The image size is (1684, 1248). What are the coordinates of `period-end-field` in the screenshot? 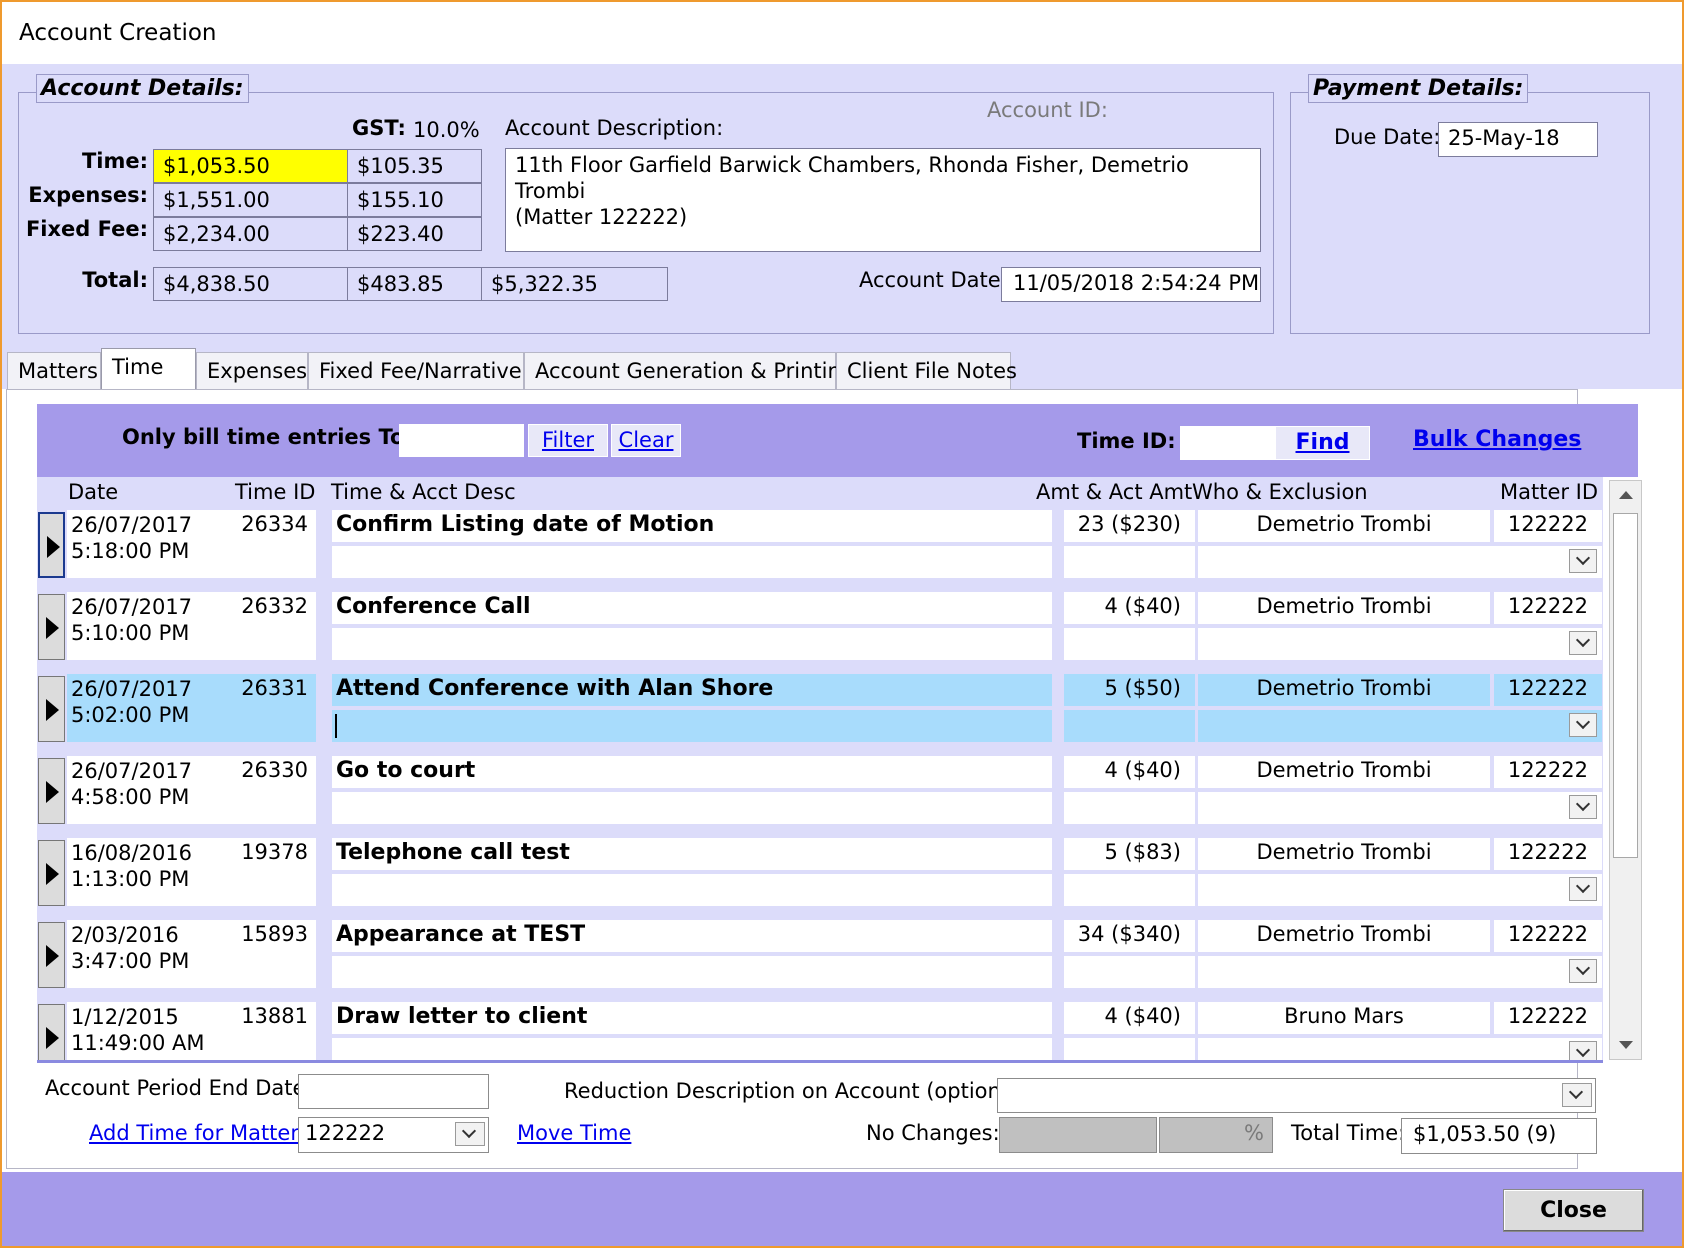 It's located at (393, 1091).